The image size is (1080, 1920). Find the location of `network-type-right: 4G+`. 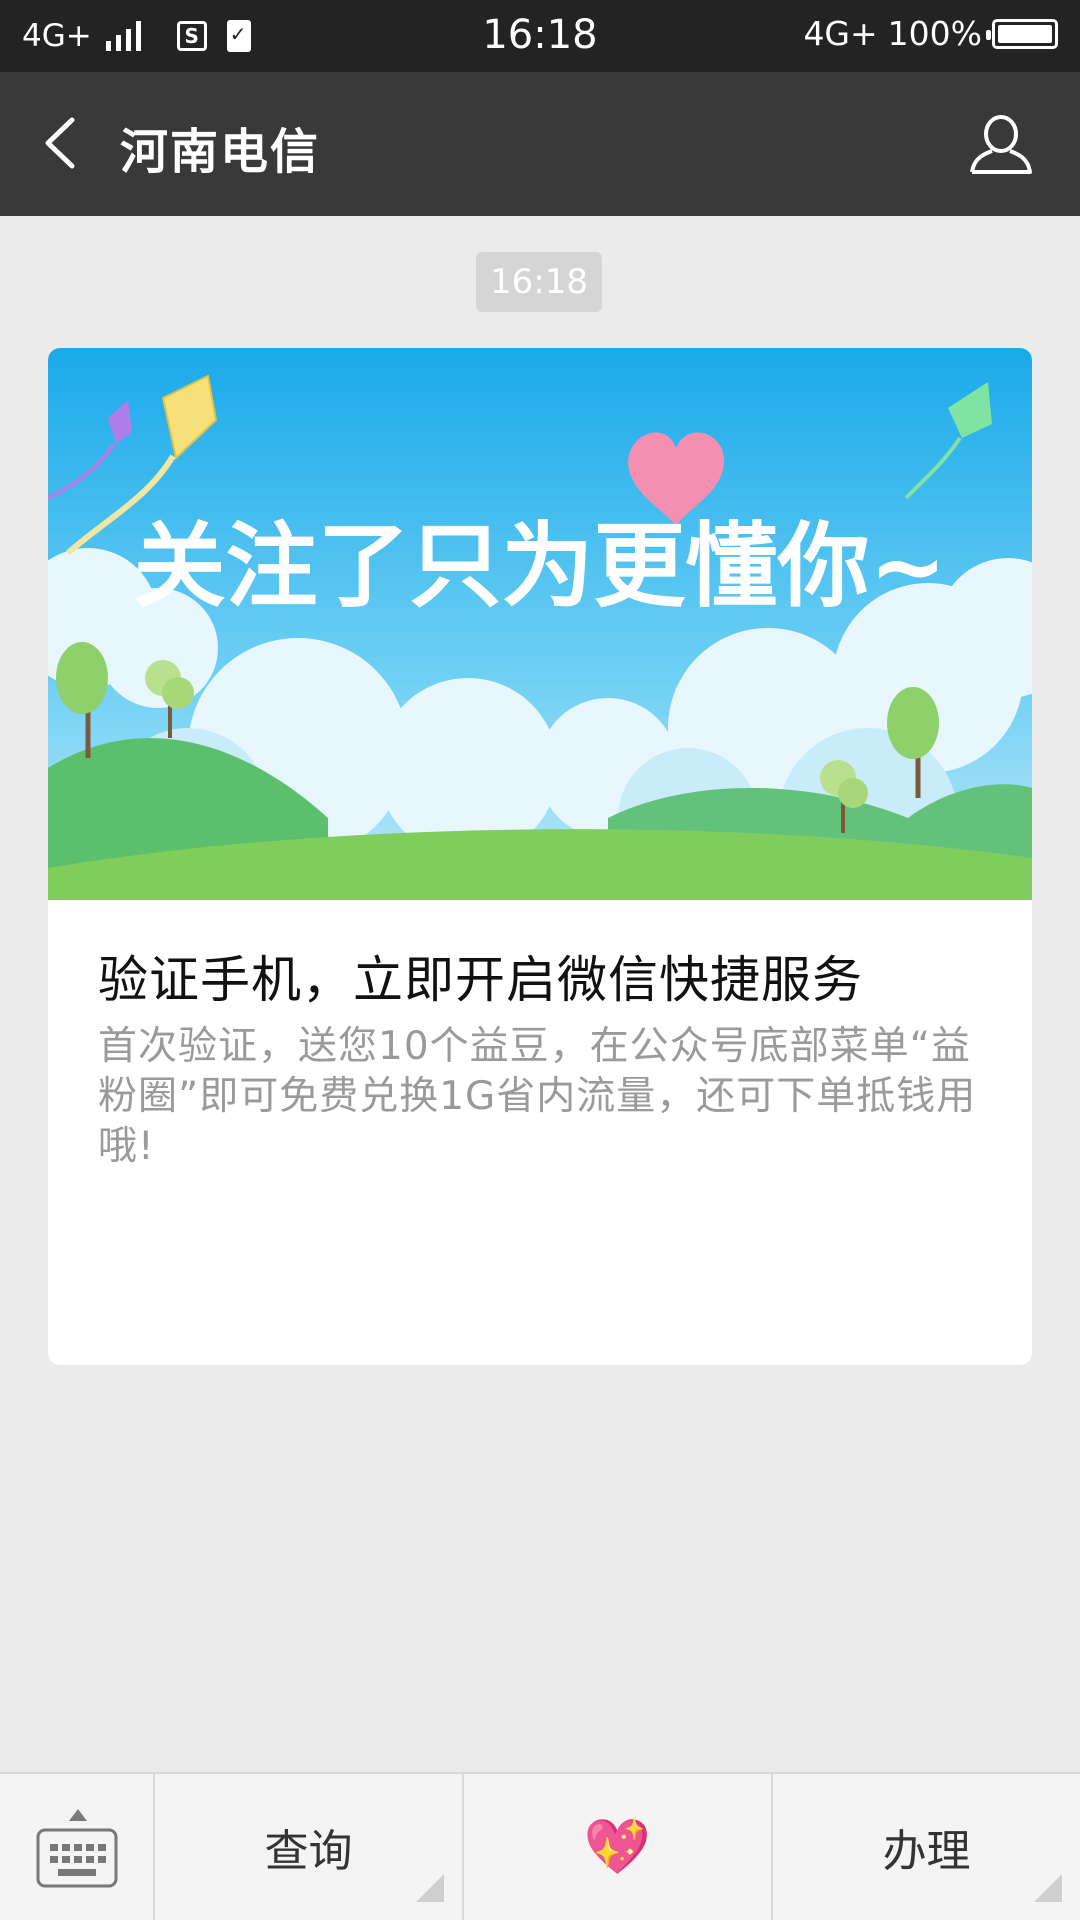

network-type-right: 4G+ is located at coordinates (840, 33).